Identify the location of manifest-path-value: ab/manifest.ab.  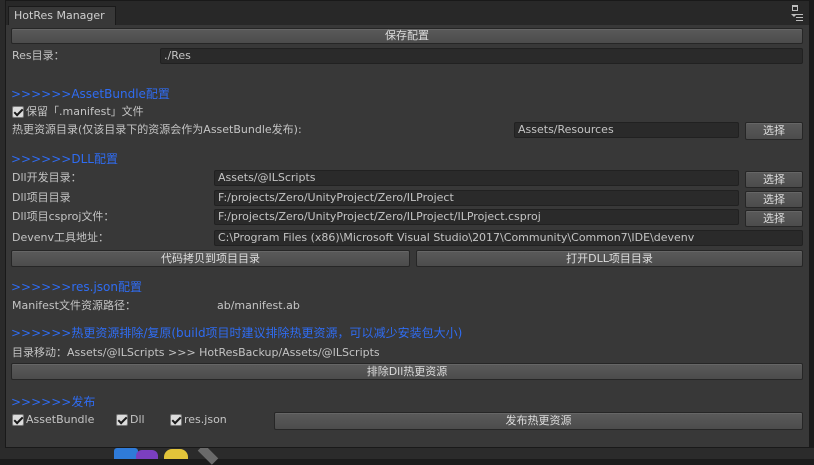
(258, 305).